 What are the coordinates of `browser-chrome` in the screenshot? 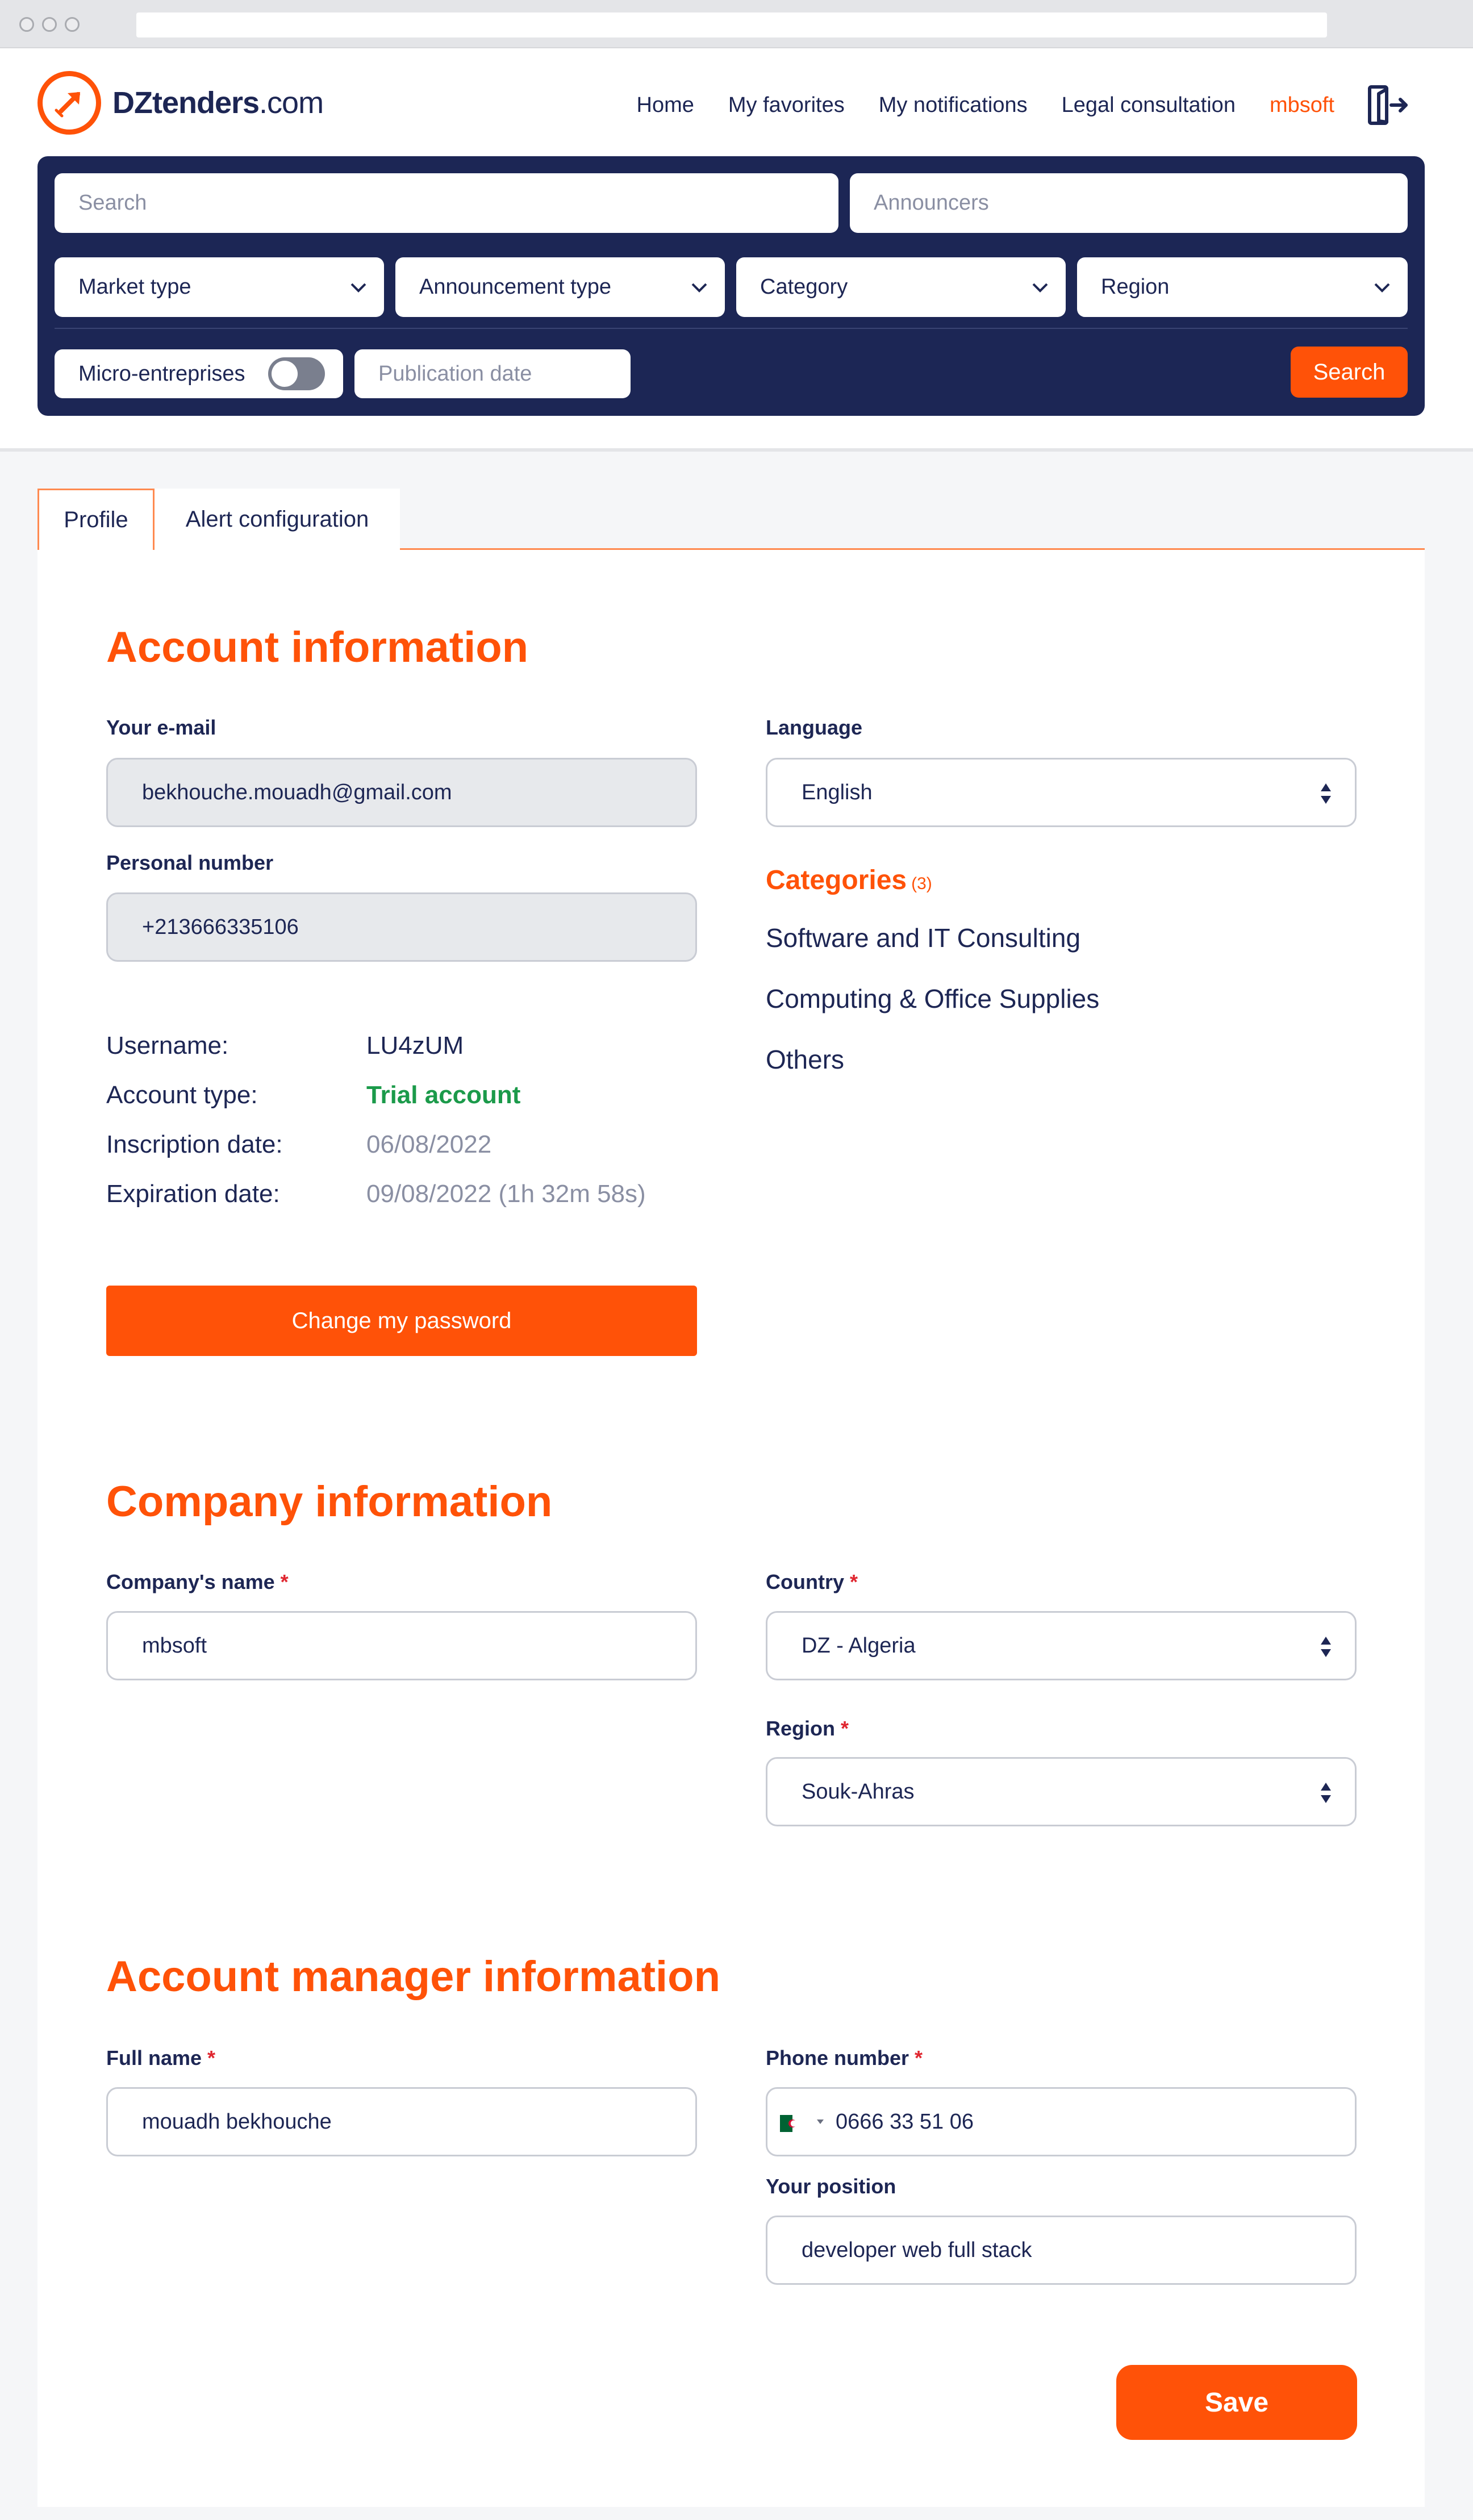 It's located at (736, 24).